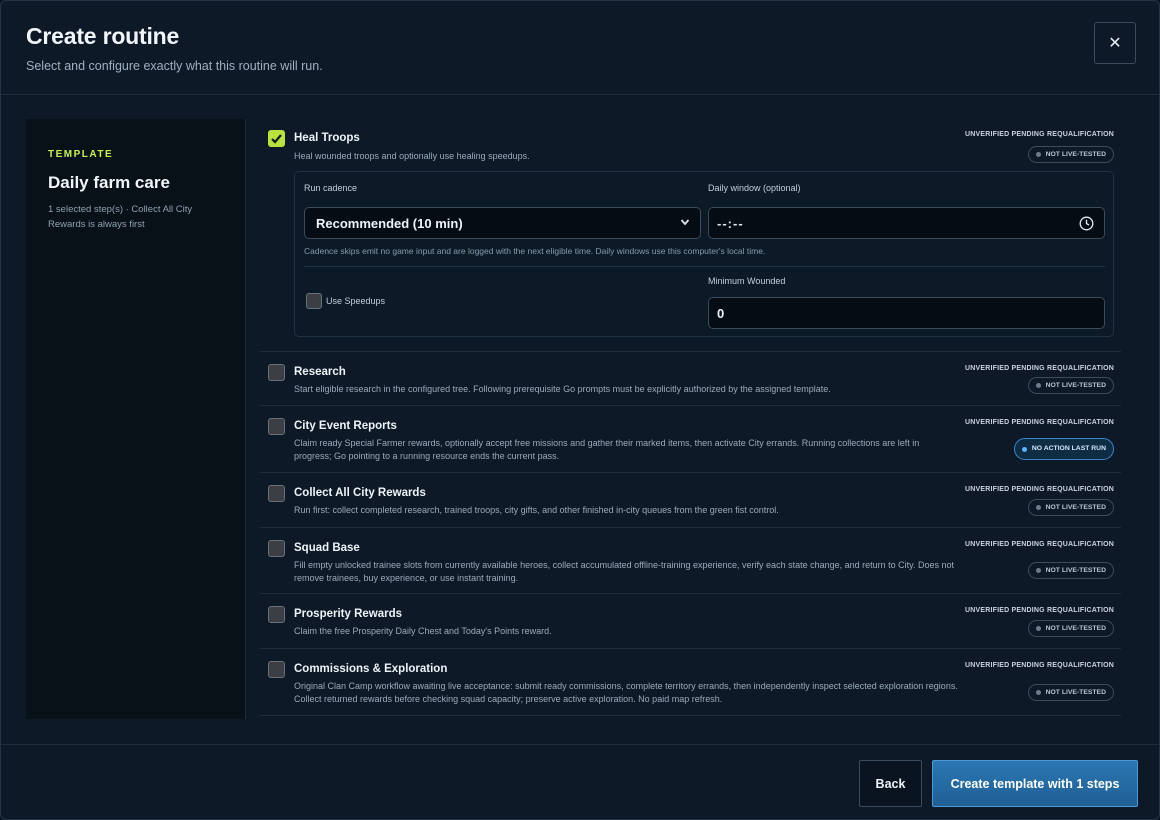 Image resolution: width=1160 pixels, height=820 pixels. What do you see at coordinates (327, 548) in the screenshot?
I see `step-title: Squad Base` at bounding box center [327, 548].